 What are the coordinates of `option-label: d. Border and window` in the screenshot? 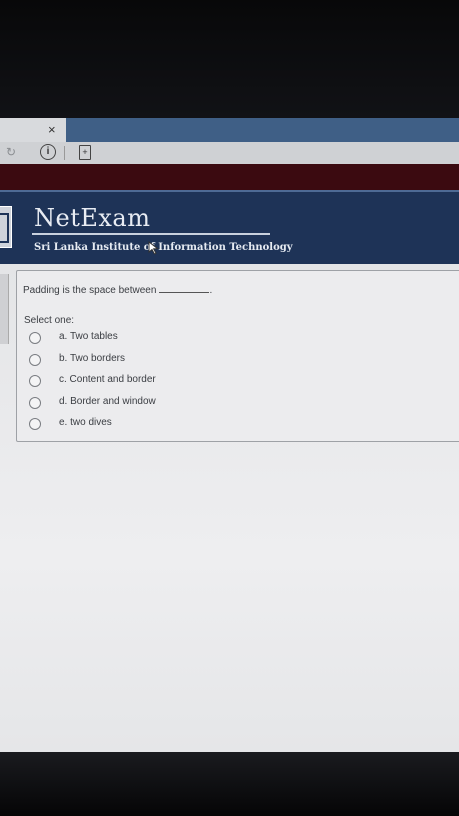 It's located at (107, 401).